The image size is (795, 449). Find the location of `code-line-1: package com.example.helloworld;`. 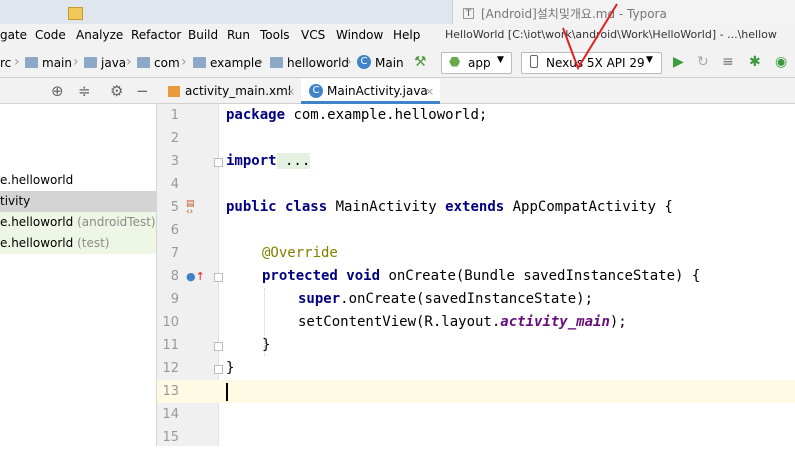

code-line-1: package com.example.helloworld; is located at coordinates (356, 115).